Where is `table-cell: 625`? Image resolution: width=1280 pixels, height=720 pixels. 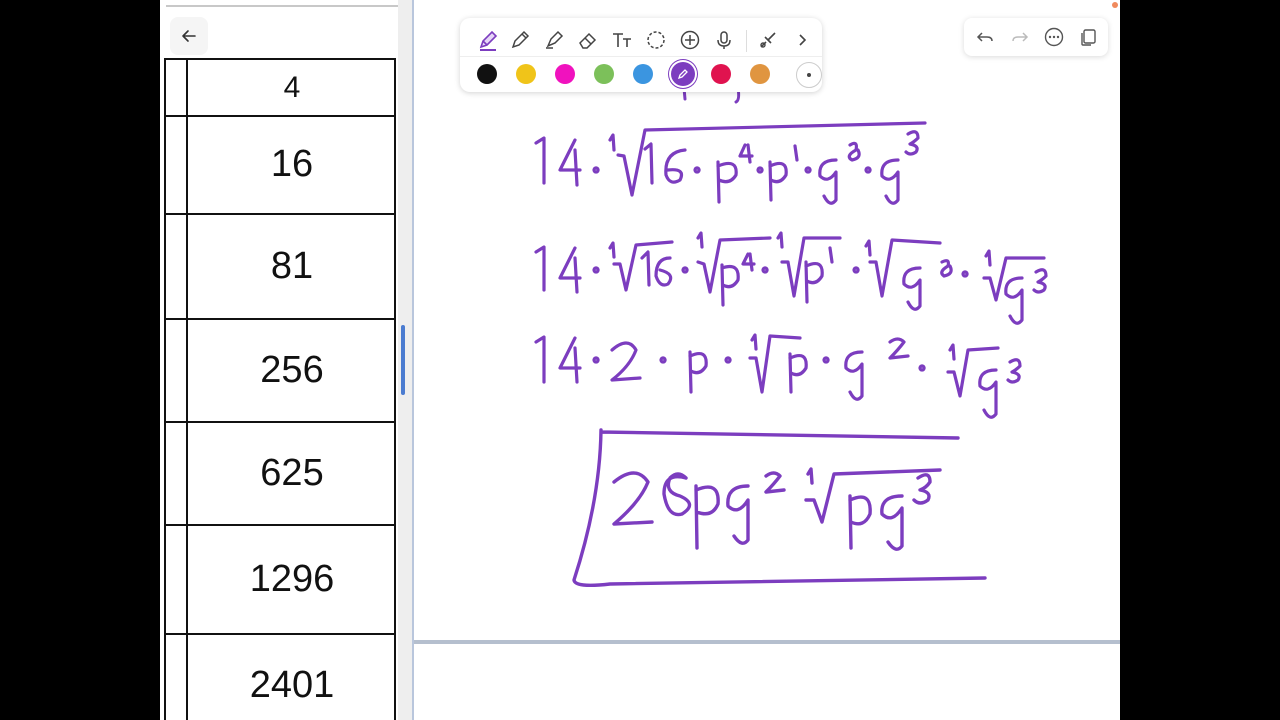 table-cell: 625 is located at coordinates (292, 473).